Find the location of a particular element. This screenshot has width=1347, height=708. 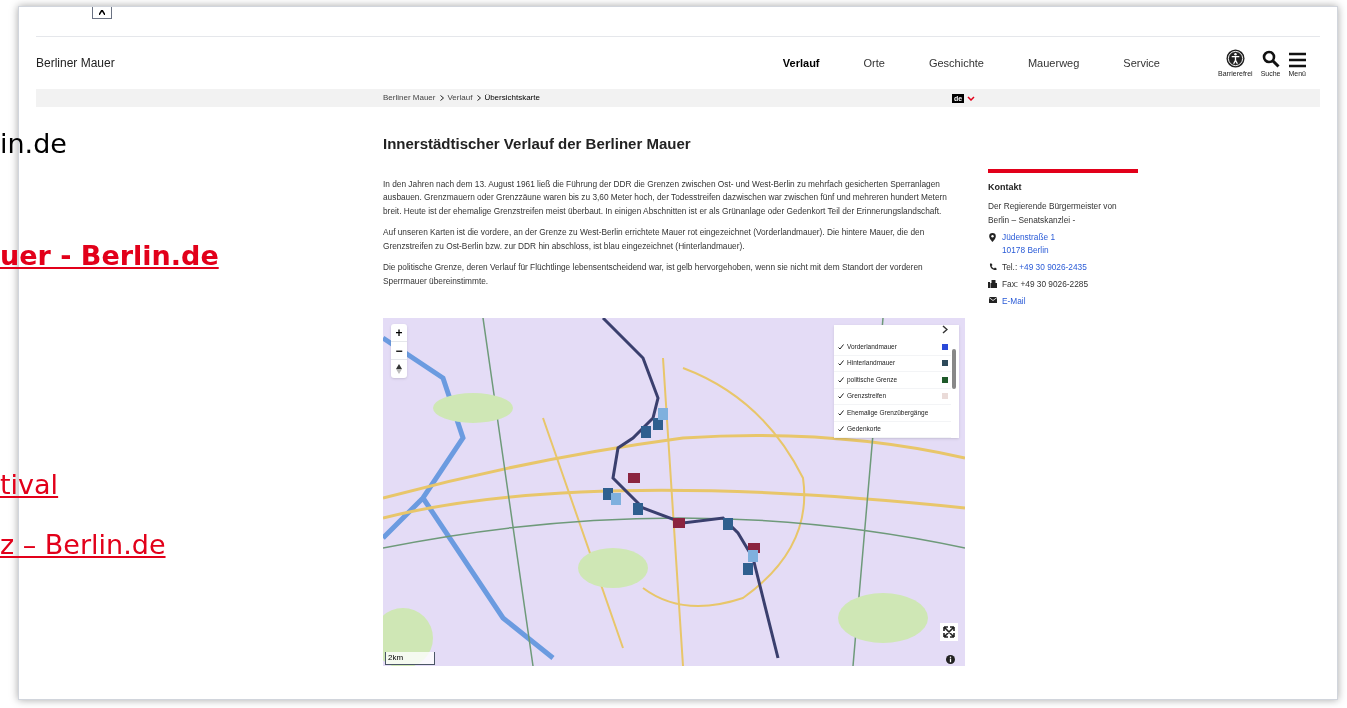

expand-icon is located at coordinates (949, 632).